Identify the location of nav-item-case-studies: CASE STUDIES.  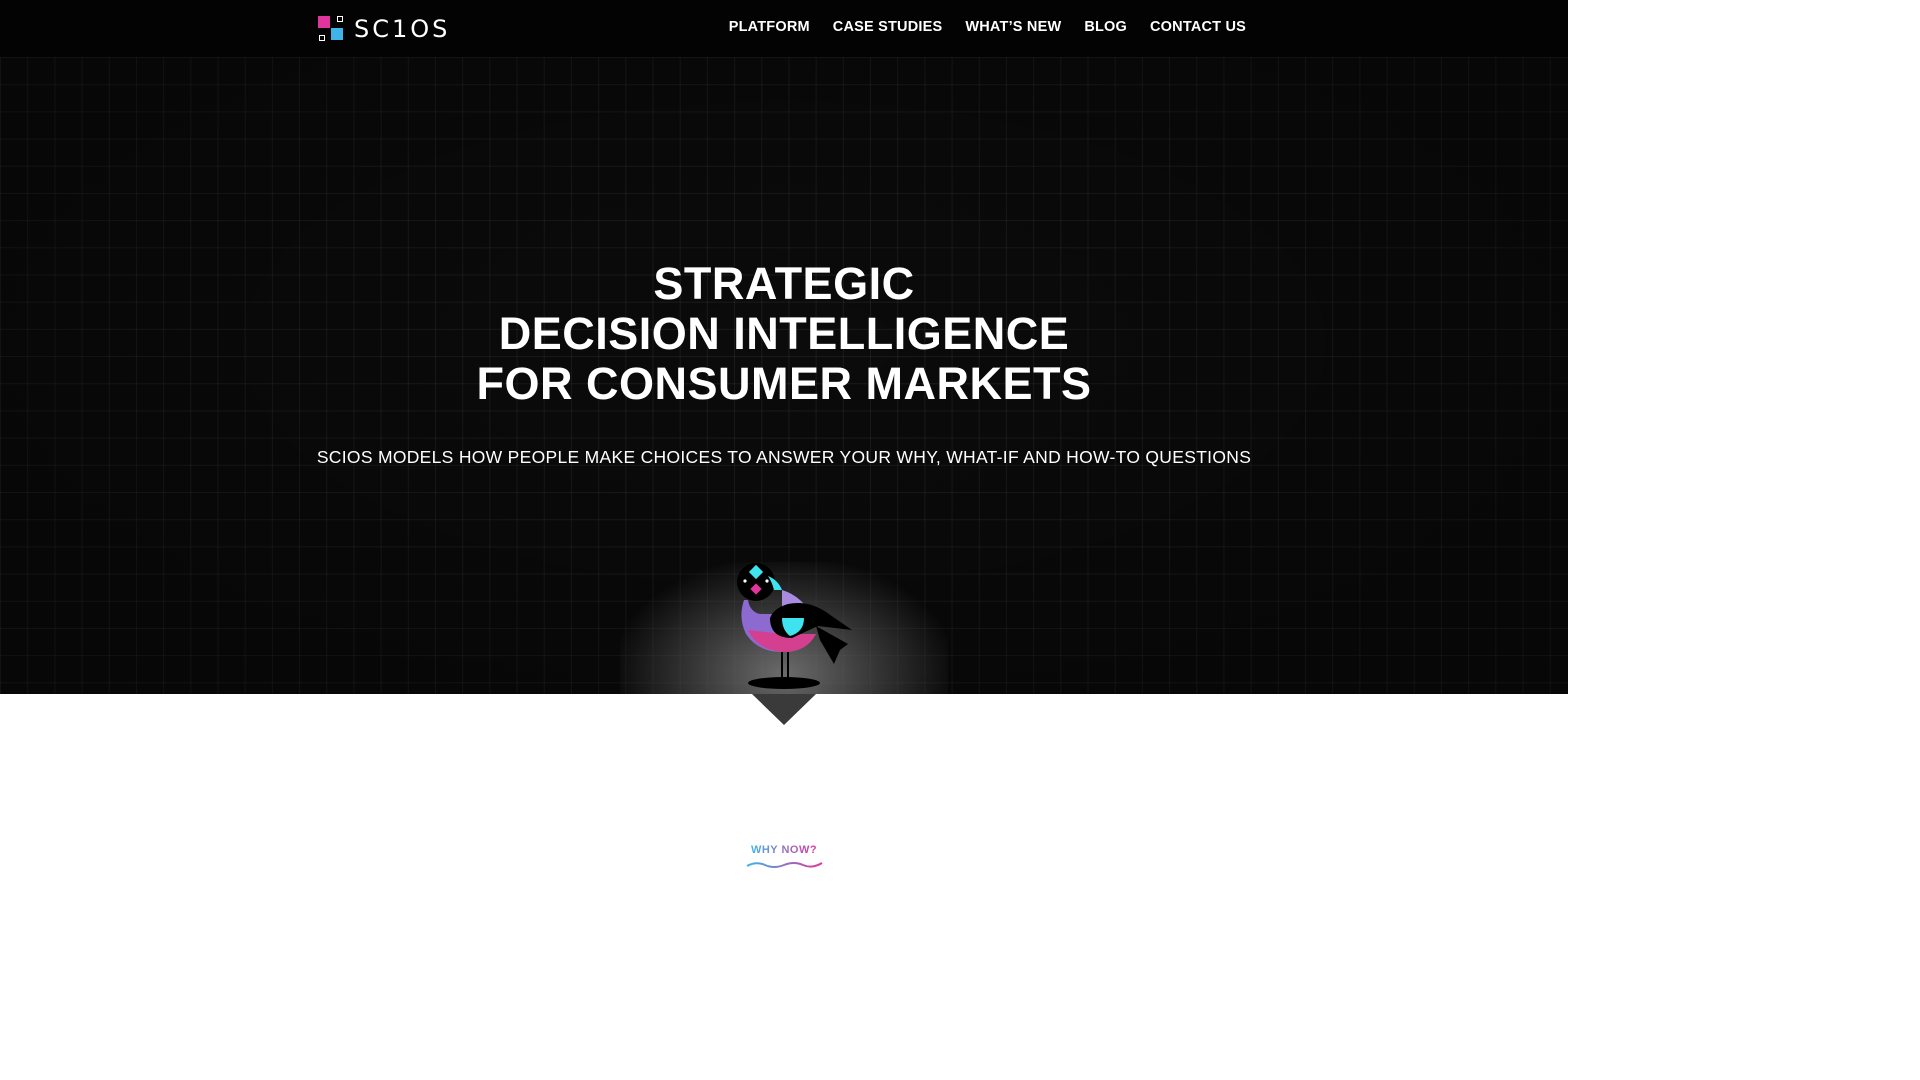
(888, 27).